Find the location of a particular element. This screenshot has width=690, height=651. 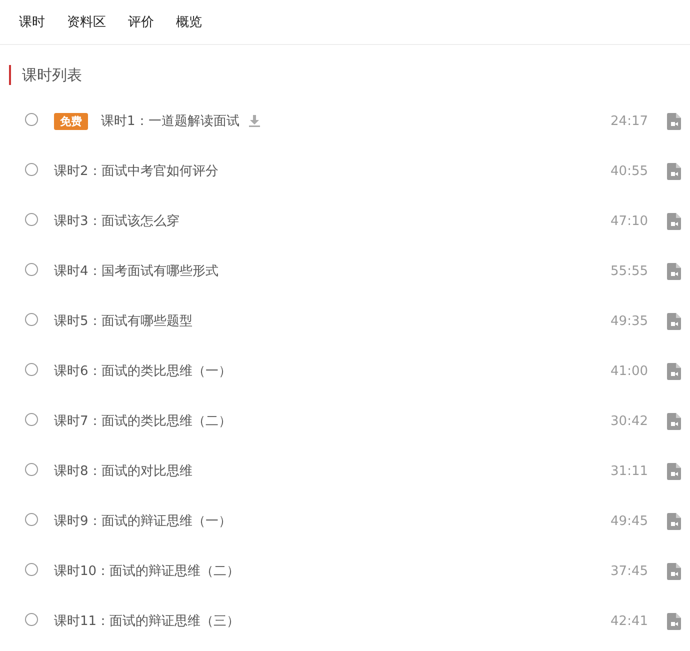

lesson-title: 课时3：面试该怎么穿 is located at coordinates (117, 221).